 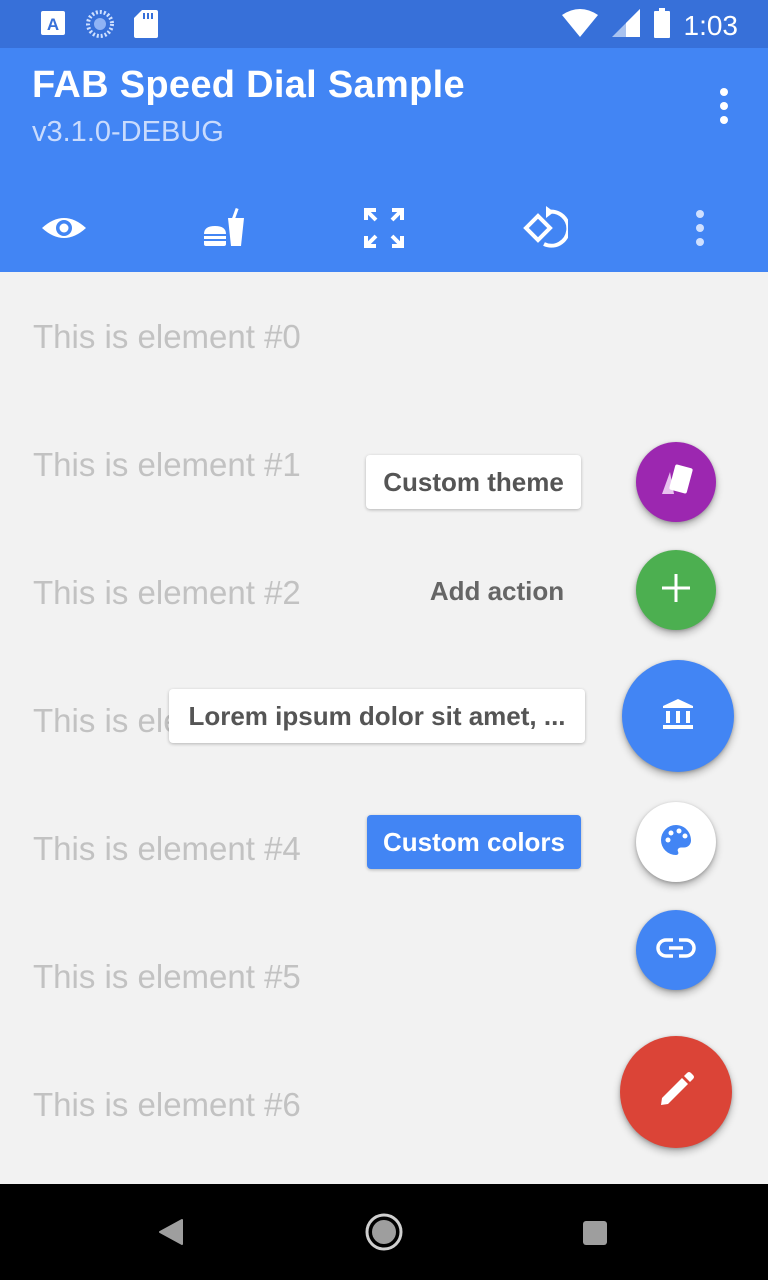 I want to click on list-item: This is element #0, so click(x=167, y=337).